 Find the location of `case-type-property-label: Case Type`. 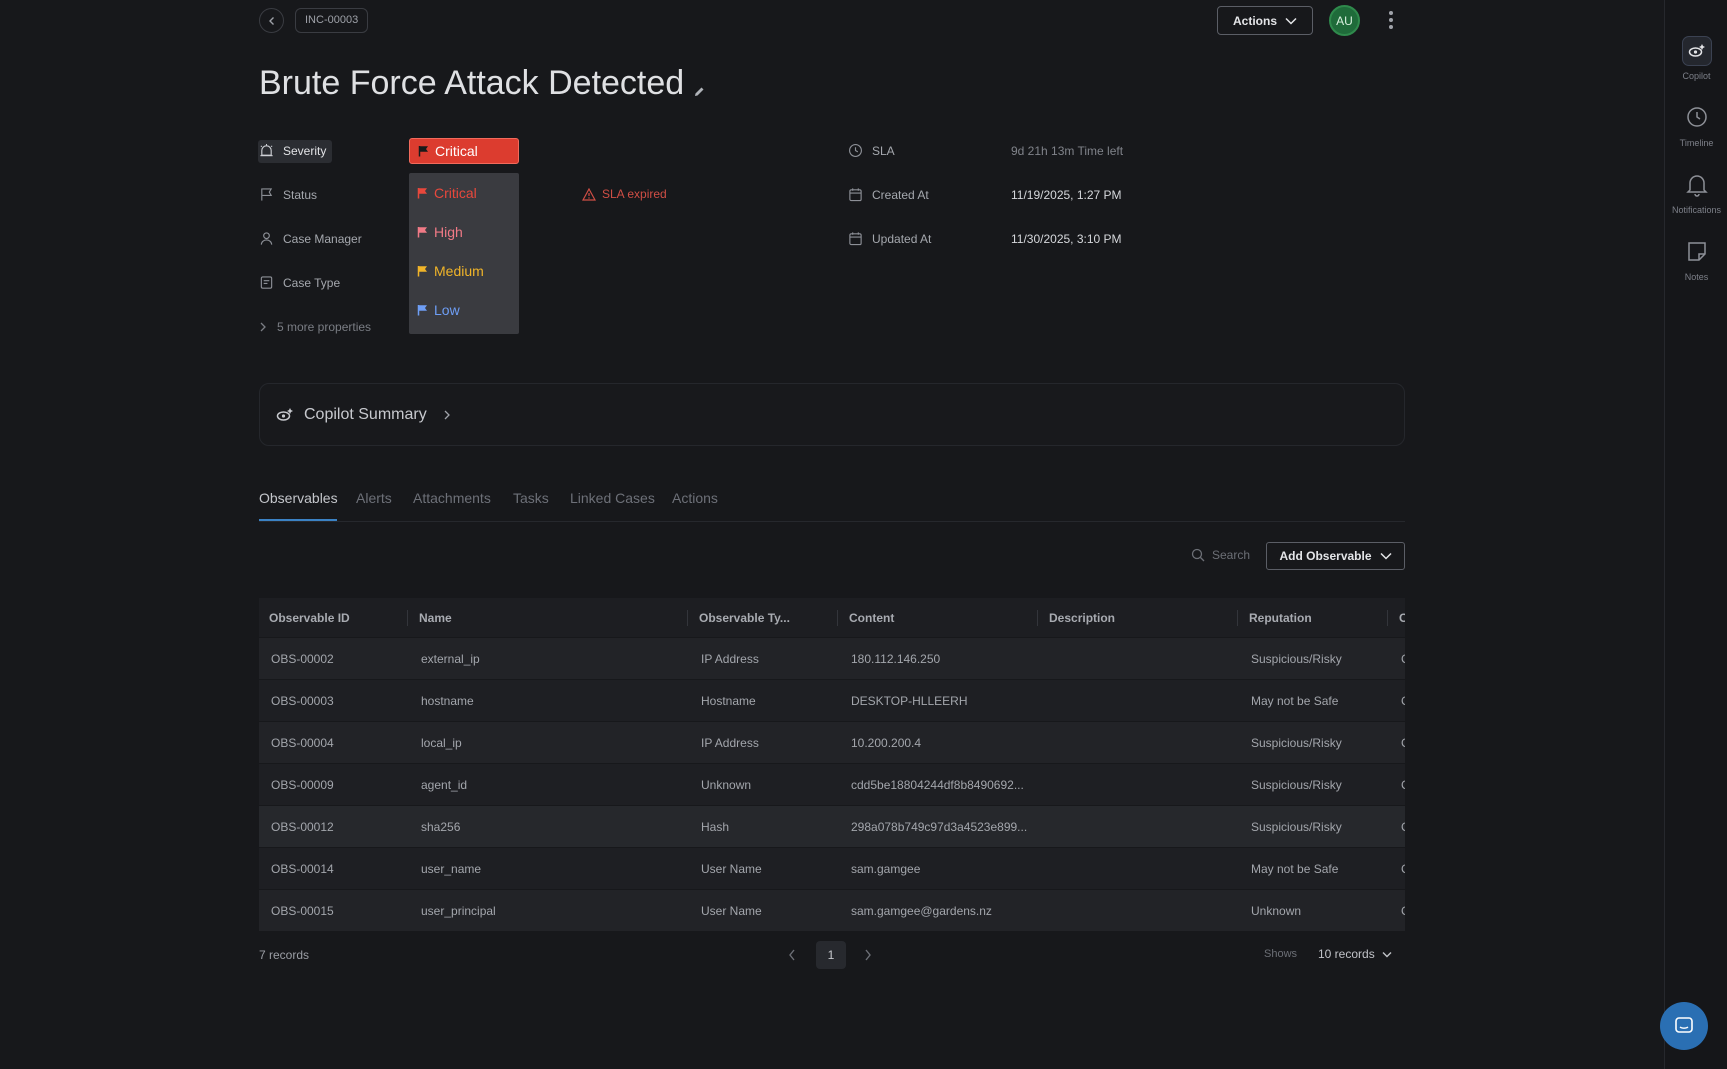

case-type-property-label: Case Type is located at coordinates (299, 282).